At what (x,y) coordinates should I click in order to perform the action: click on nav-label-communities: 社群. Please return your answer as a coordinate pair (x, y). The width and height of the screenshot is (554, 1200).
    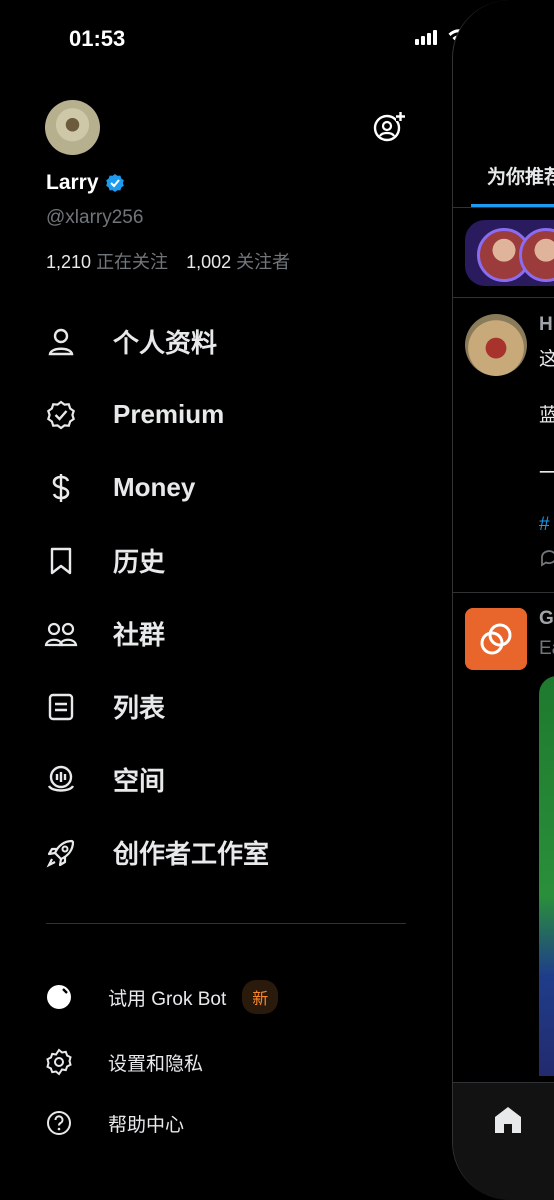
    Looking at the image, I should click on (139, 635).